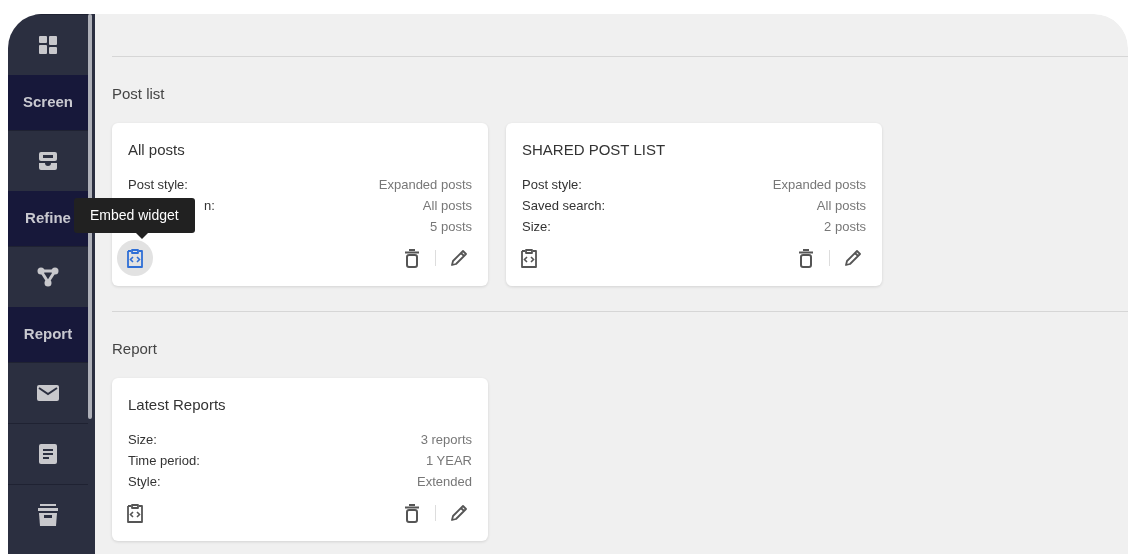 The image size is (1128, 554). Describe the element at coordinates (144, 482) in the screenshot. I see `field-label: Style:` at that location.